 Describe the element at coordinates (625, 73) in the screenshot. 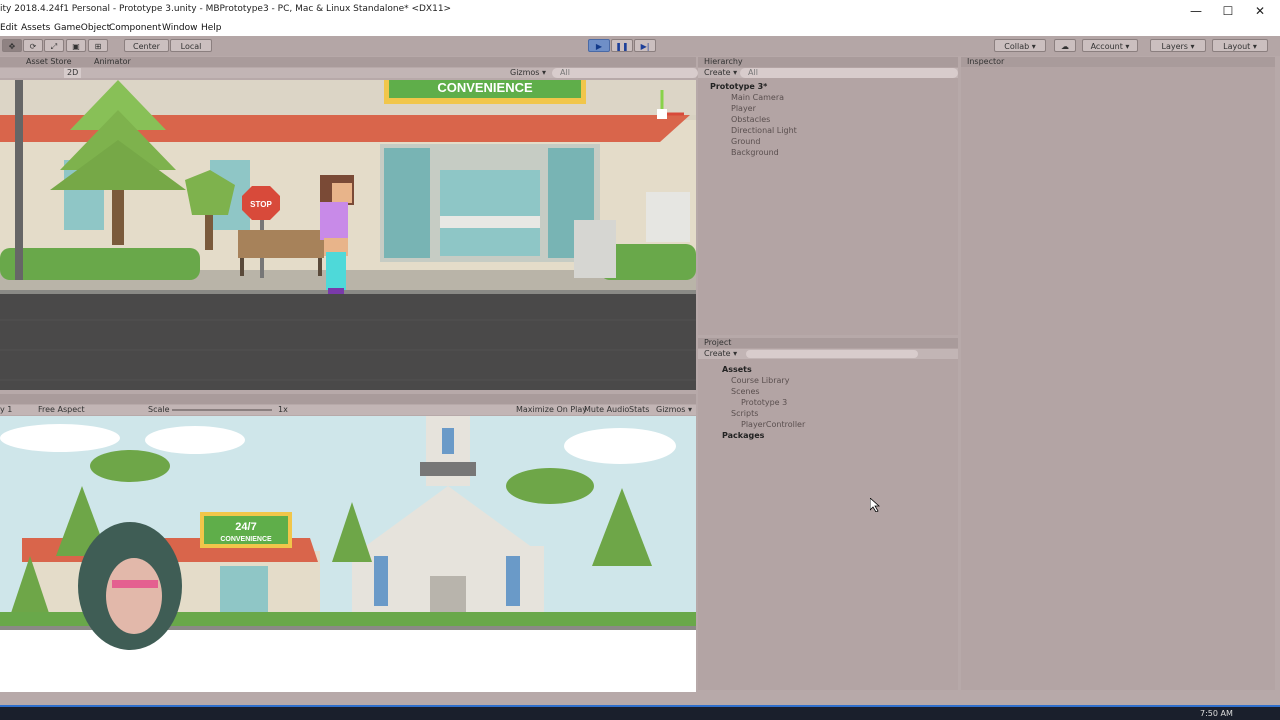

I see `scene-search-input: All` at that location.